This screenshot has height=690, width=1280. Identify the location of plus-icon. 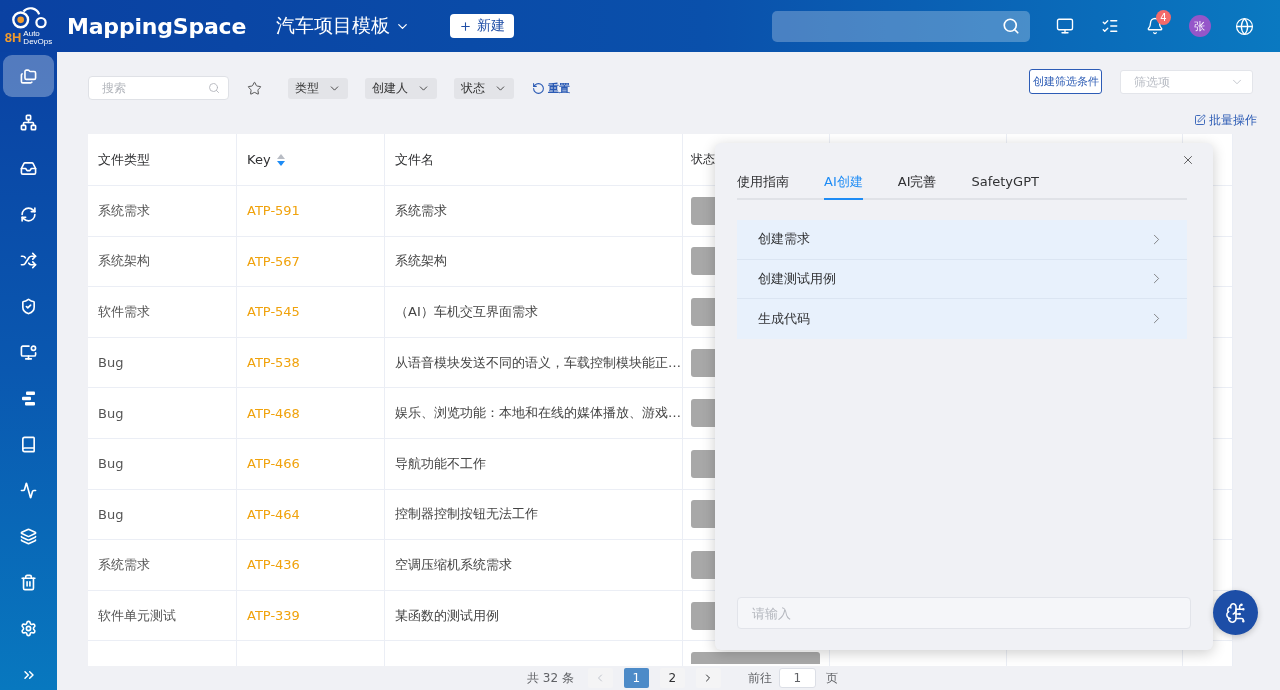
(466, 26).